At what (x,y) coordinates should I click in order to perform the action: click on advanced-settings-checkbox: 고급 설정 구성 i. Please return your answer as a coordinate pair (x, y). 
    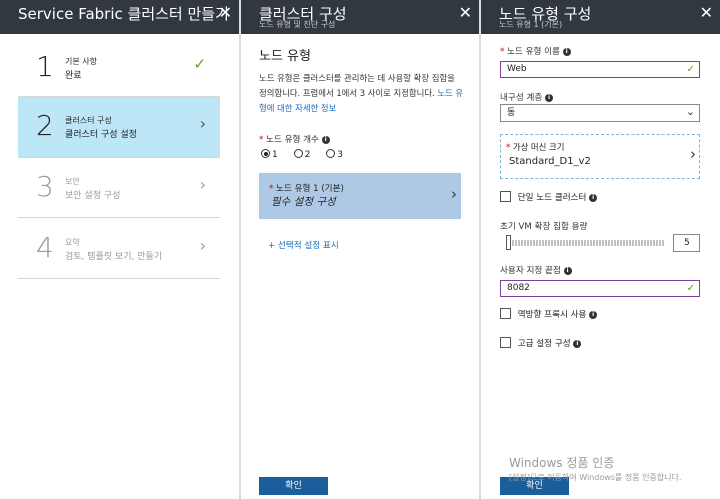
    Looking at the image, I should click on (541, 343).